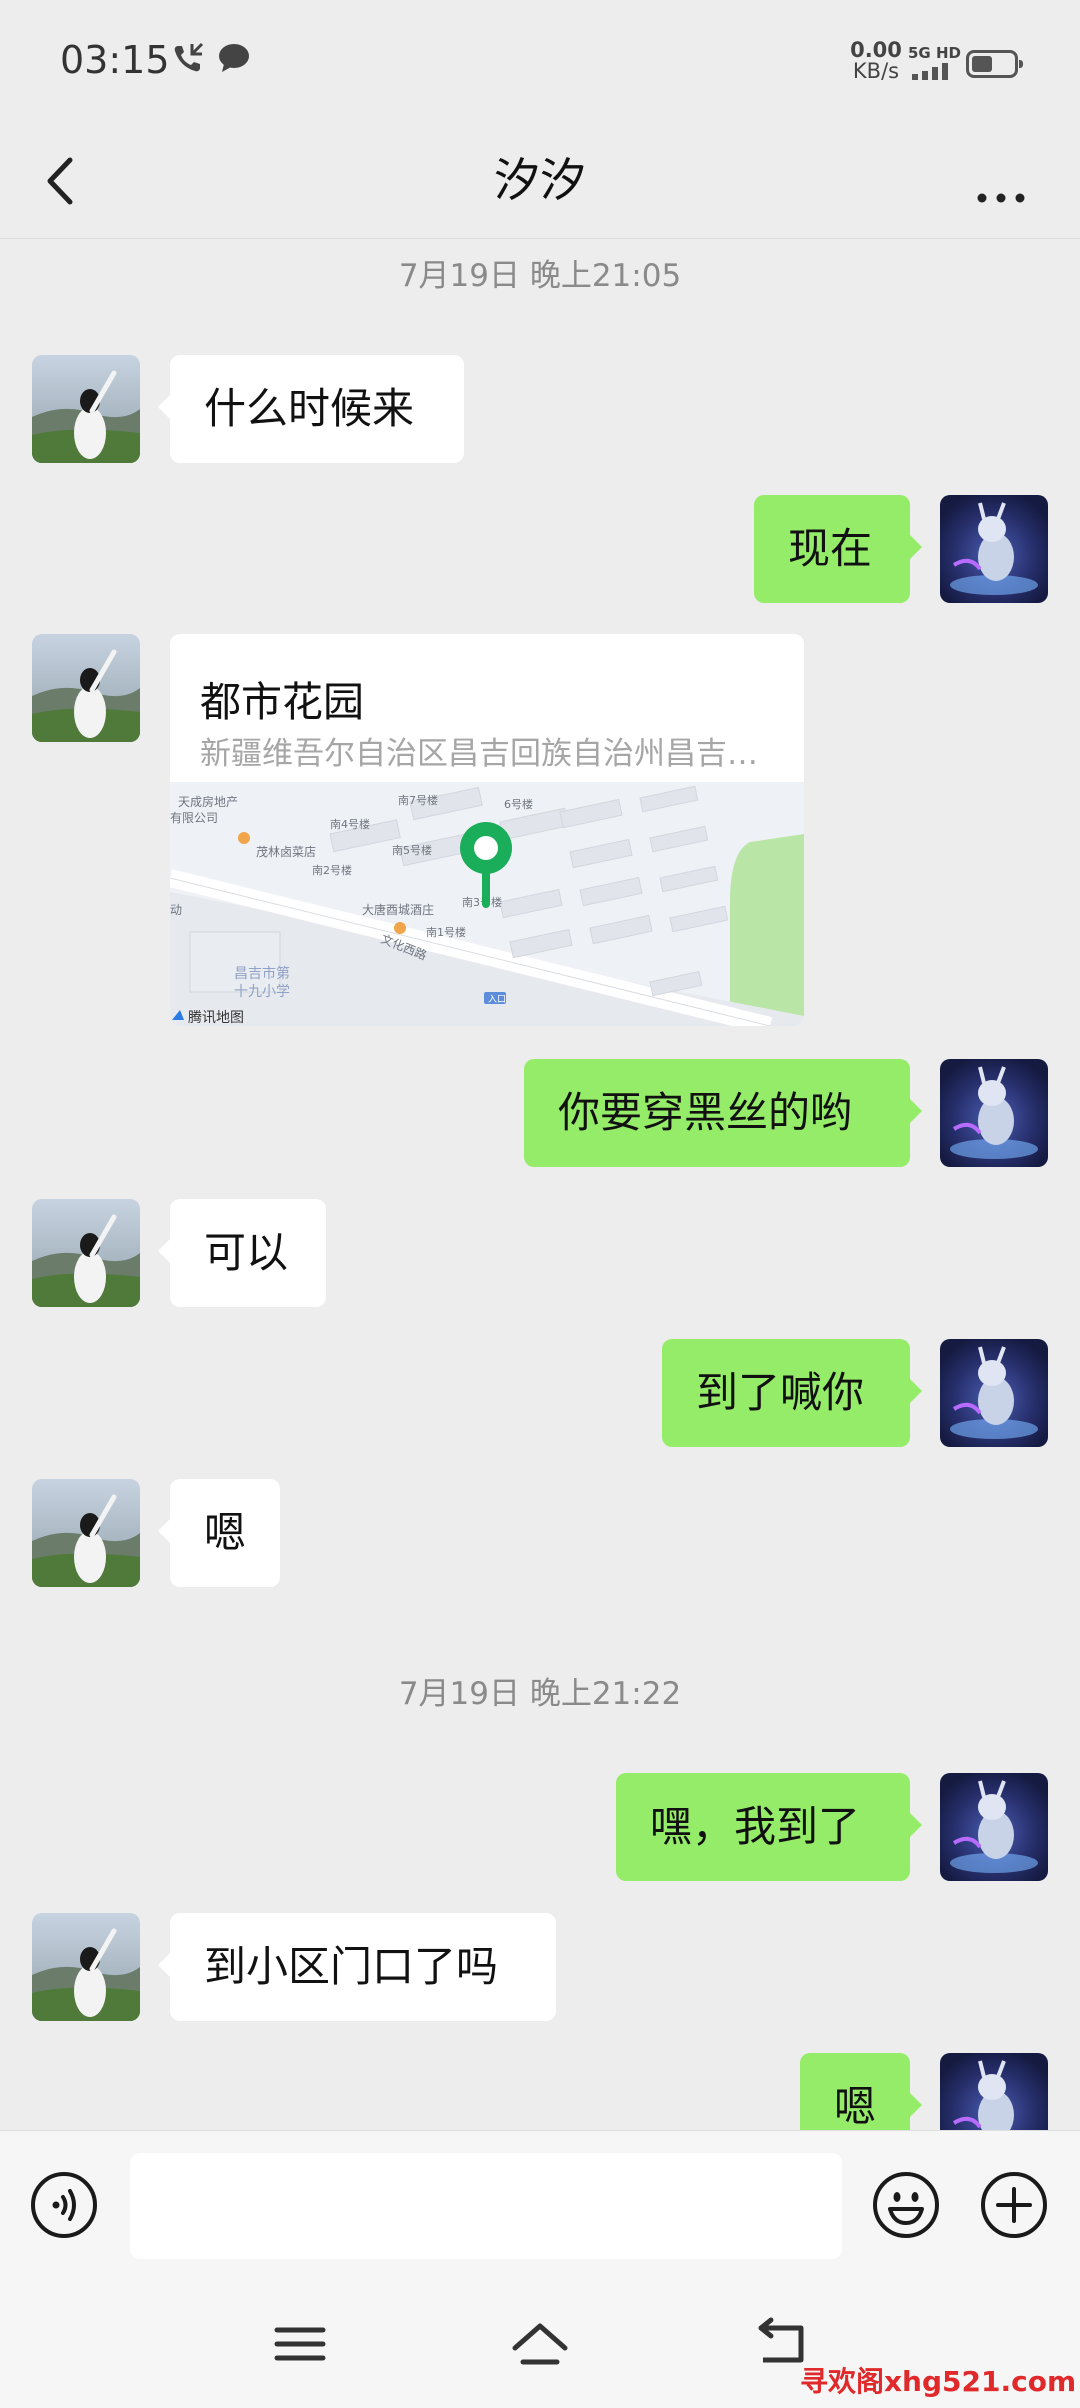 This screenshot has width=1080, height=2408. What do you see at coordinates (497, 999) in the screenshot?
I see `map-label: 入口` at bounding box center [497, 999].